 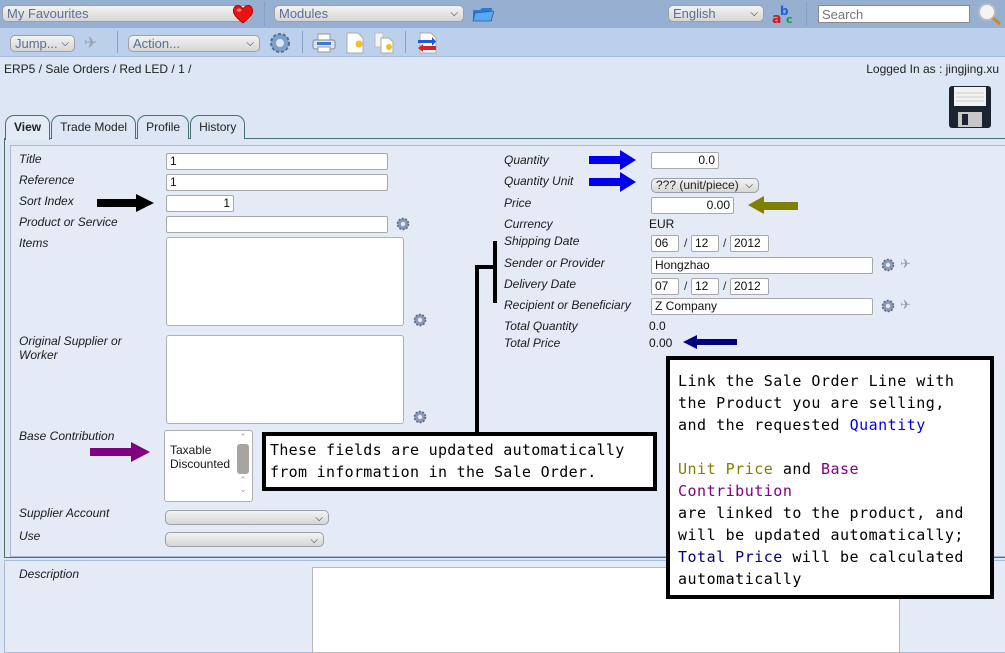 I want to click on callout-text: These fields are updated automatically, so click(x=447, y=450).